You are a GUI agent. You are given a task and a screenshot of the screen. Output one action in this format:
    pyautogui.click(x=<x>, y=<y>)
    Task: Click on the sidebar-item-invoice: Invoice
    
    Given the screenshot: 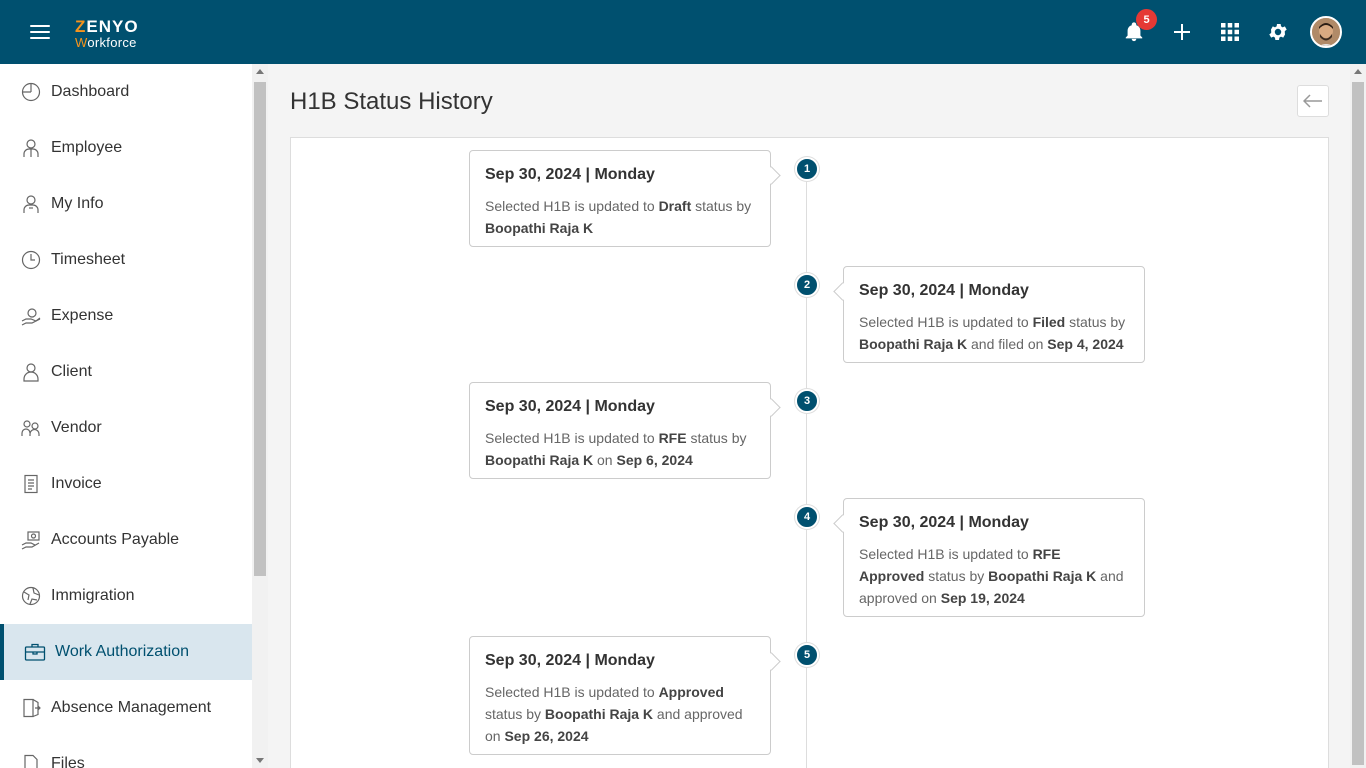 What is the action you would take?
    pyautogui.click(x=126, y=484)
    